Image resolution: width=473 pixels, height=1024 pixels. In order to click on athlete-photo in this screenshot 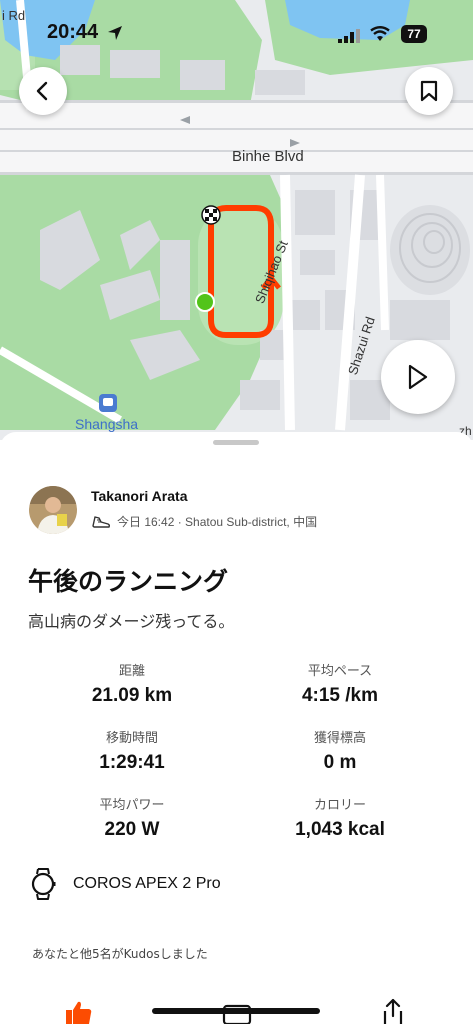, I will do `click(53, 510)`.